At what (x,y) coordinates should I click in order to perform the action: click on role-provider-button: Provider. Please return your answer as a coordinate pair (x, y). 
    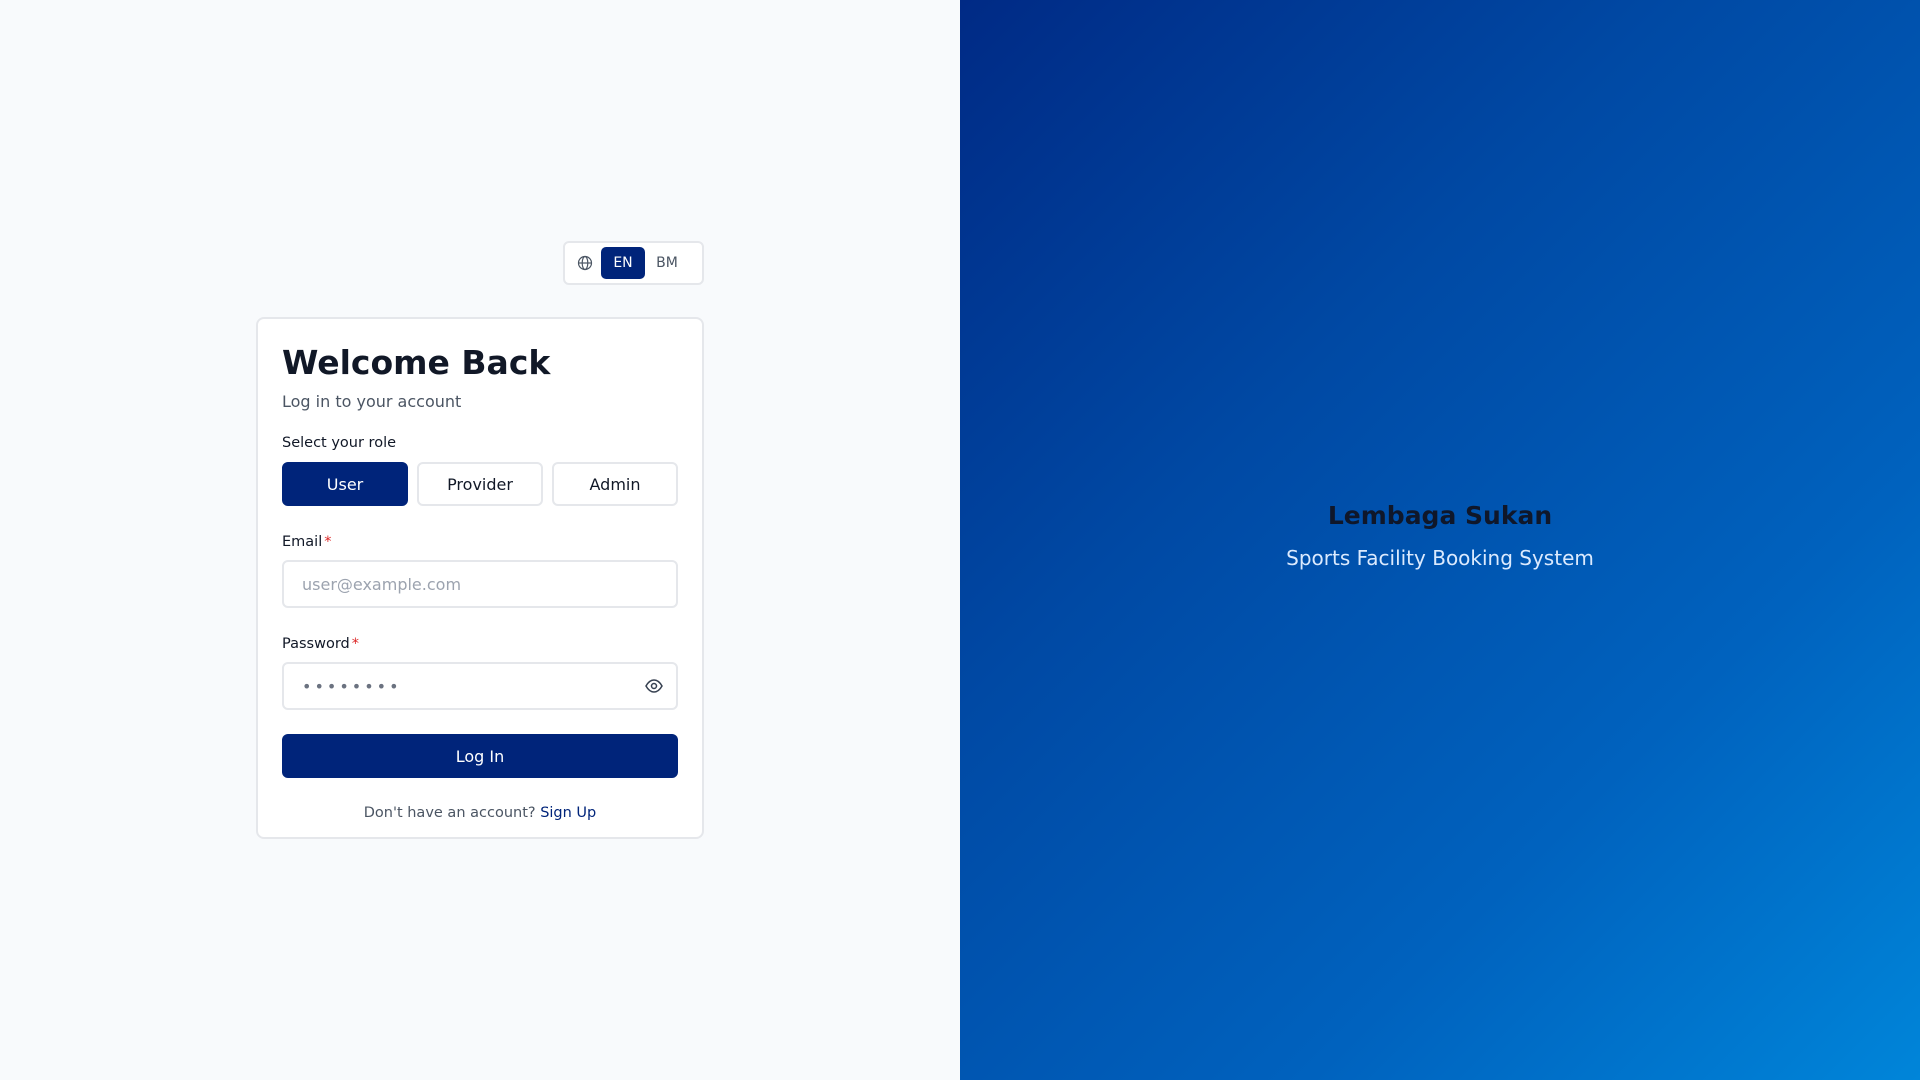
    Looking at the image, I should click on (480, 484).